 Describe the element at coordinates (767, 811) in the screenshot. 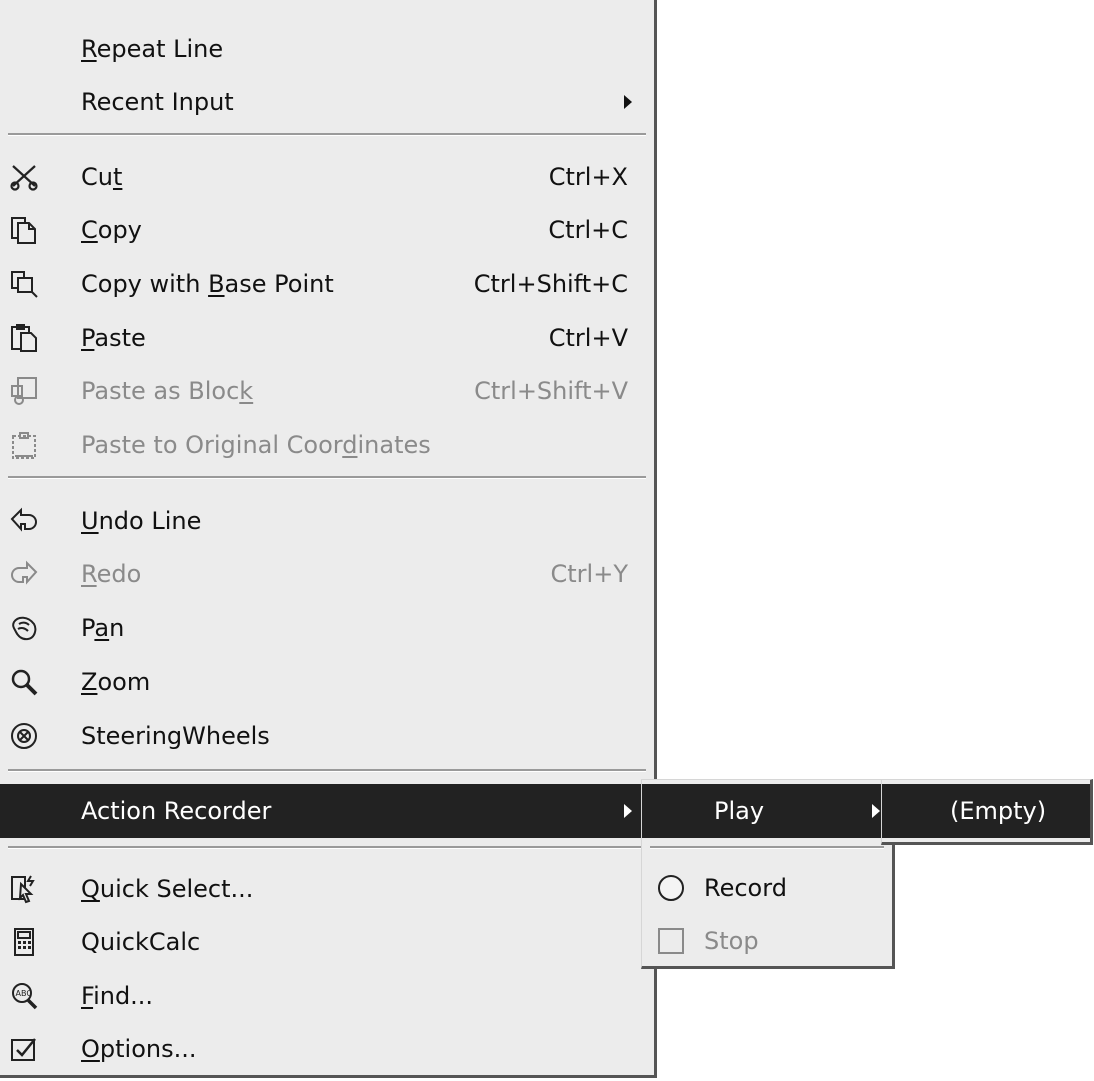

I see `menu-item-play: Play` at that location.